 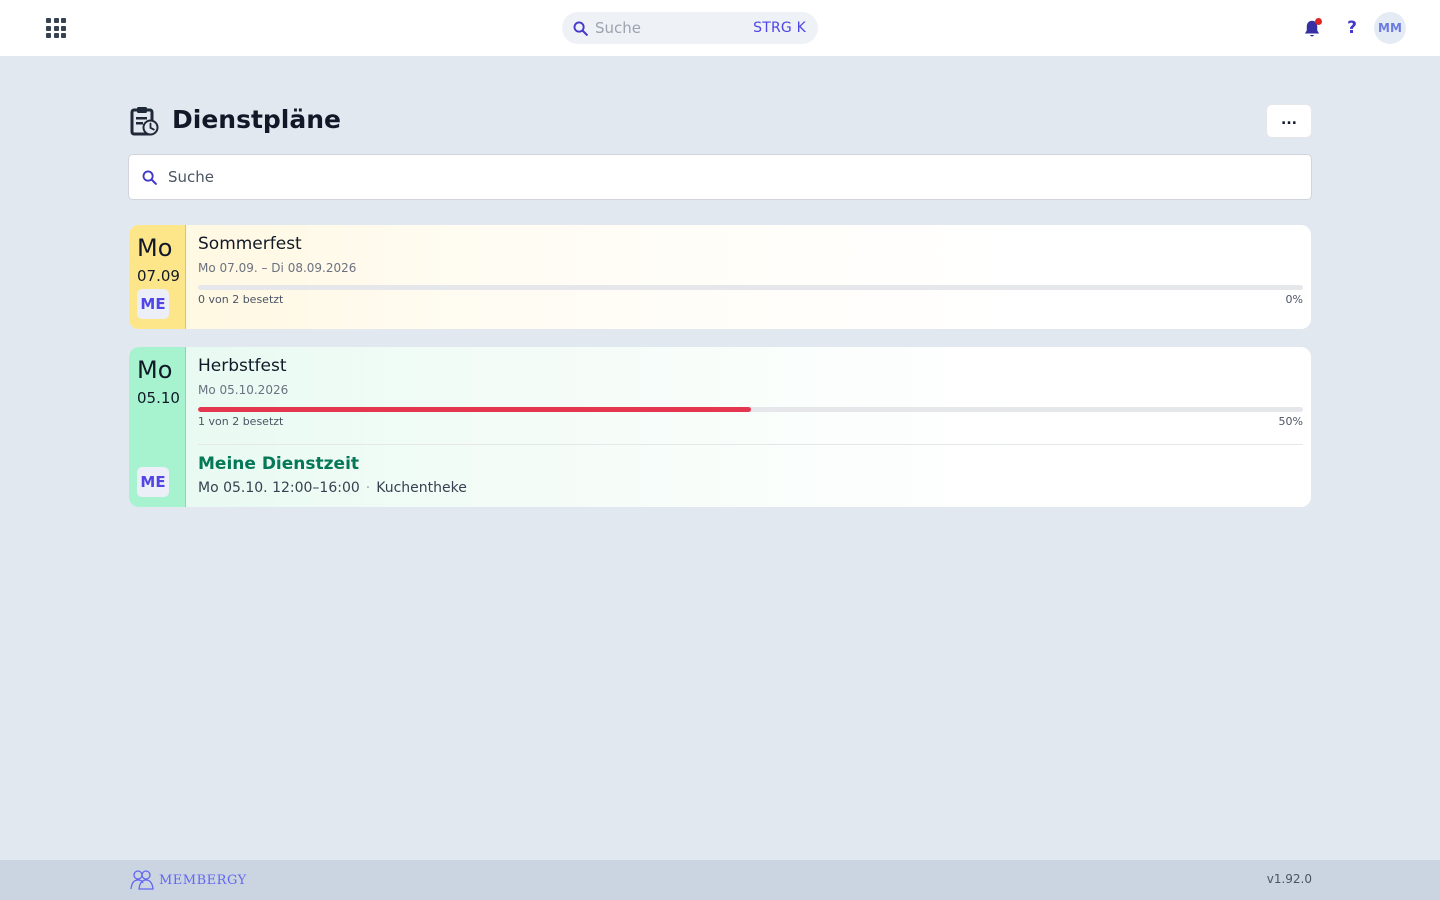 I want to click on user-avatar: MM, so click(x=1390, y=28).